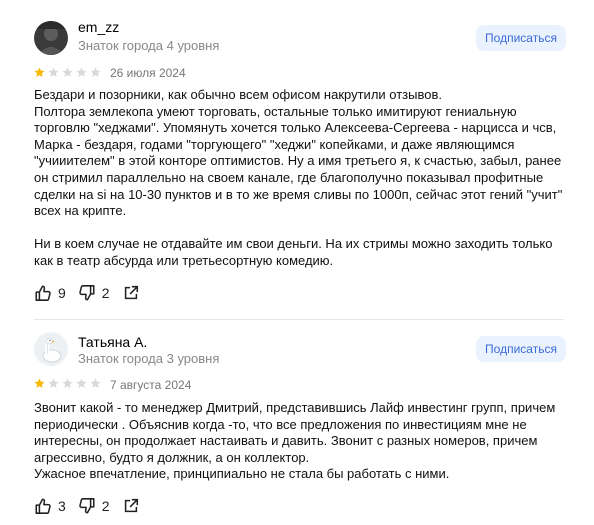 The height and width of the screenshot is (525, 594). Describe the element at coordinates (62, 293) in the screenshot. I see `like-count: 9` at that location.